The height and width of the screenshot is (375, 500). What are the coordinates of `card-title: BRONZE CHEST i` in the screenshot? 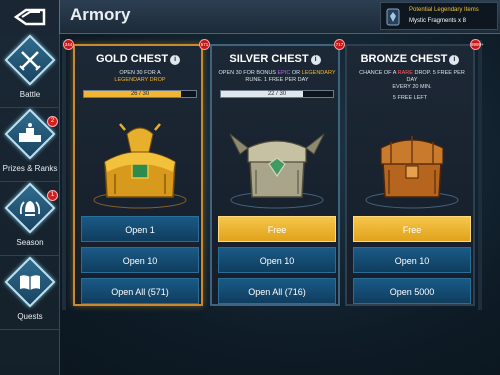 It's located at (410, 59).